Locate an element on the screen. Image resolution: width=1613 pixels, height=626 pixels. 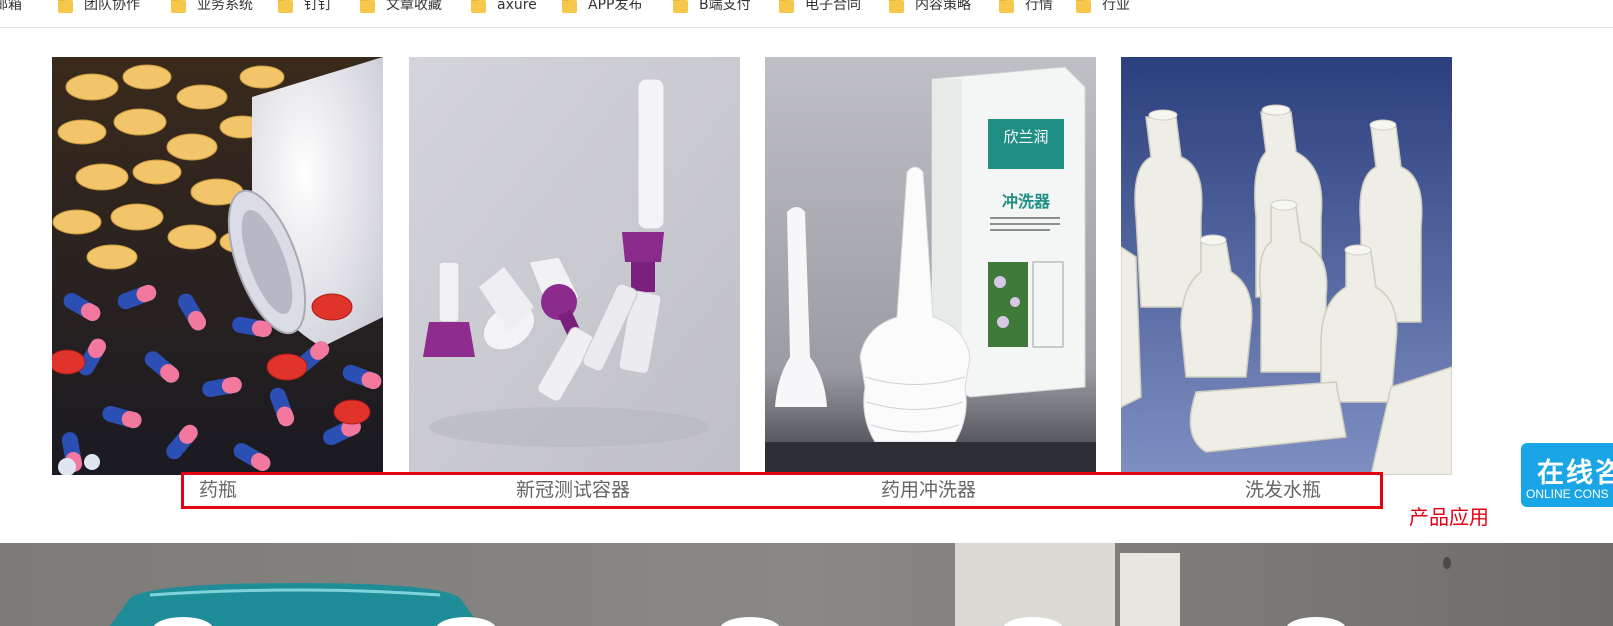
box-product-text: 冲洗器 is located at coordinates (1026, 201).